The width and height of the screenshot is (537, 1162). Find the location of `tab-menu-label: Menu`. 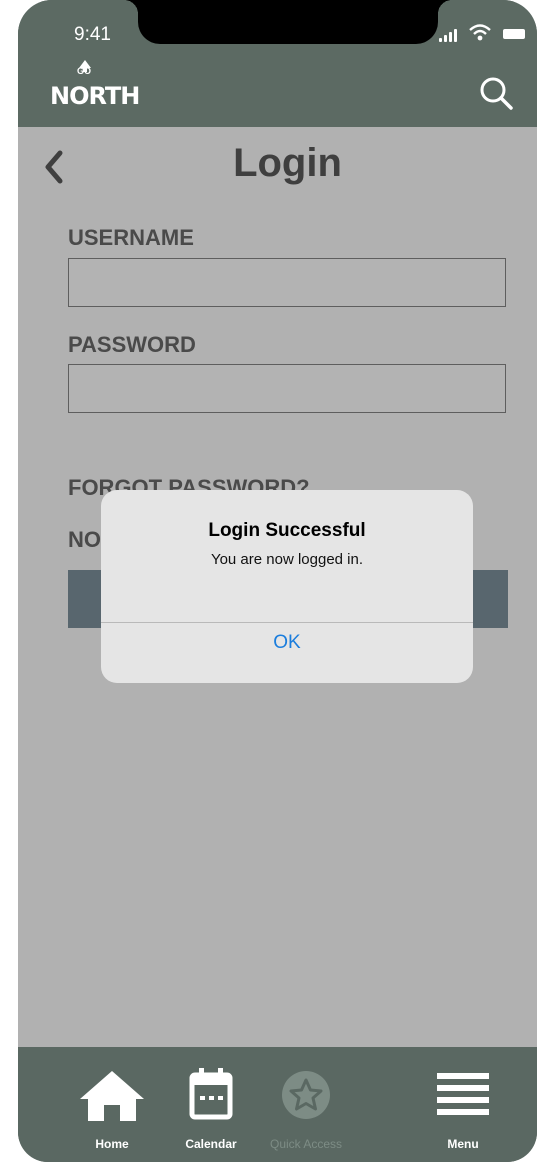

tab-menu-label: Menu is located at coordinates (463, 1144).